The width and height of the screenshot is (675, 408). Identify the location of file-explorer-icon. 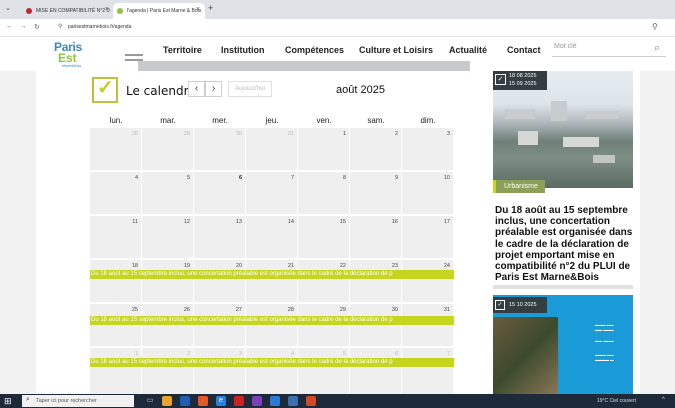
(167, 401).